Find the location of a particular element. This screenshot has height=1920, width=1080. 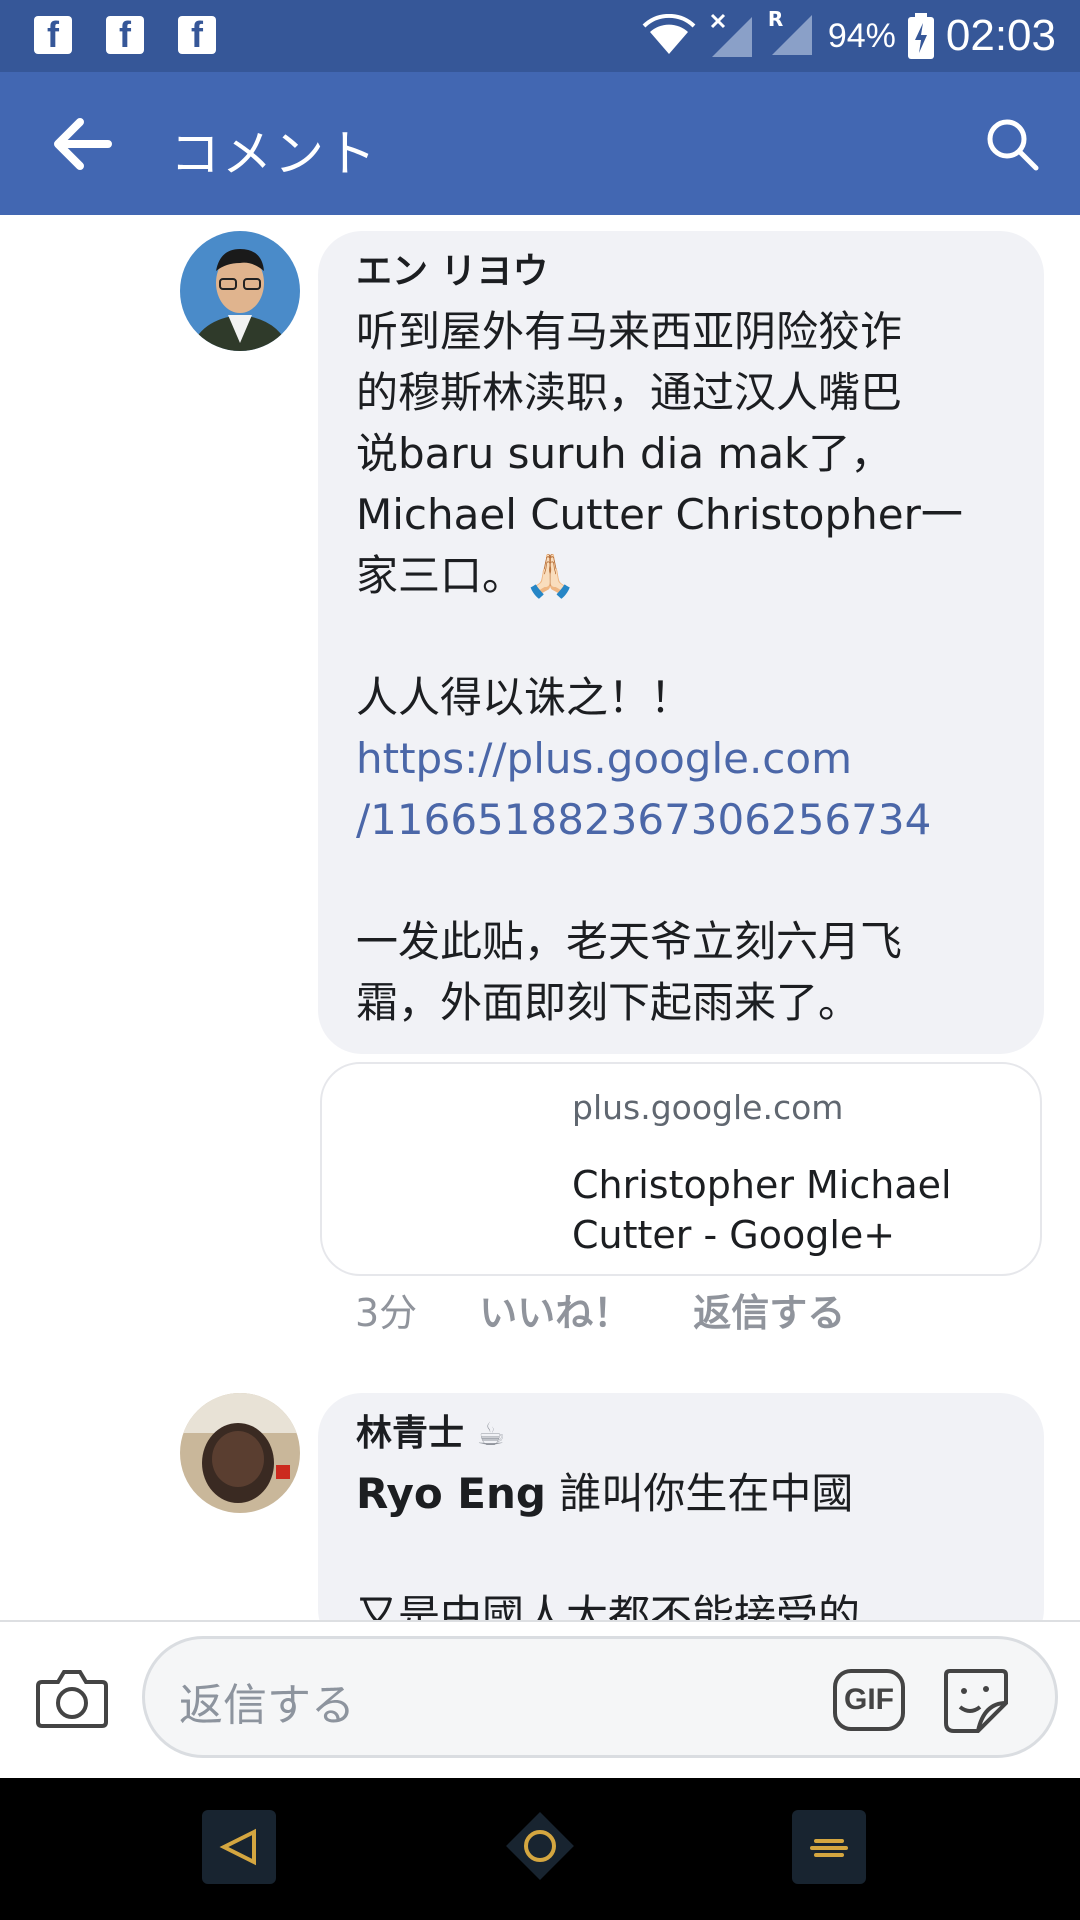

comment-author: エン リヨウ is located at coordinates (681, 272).